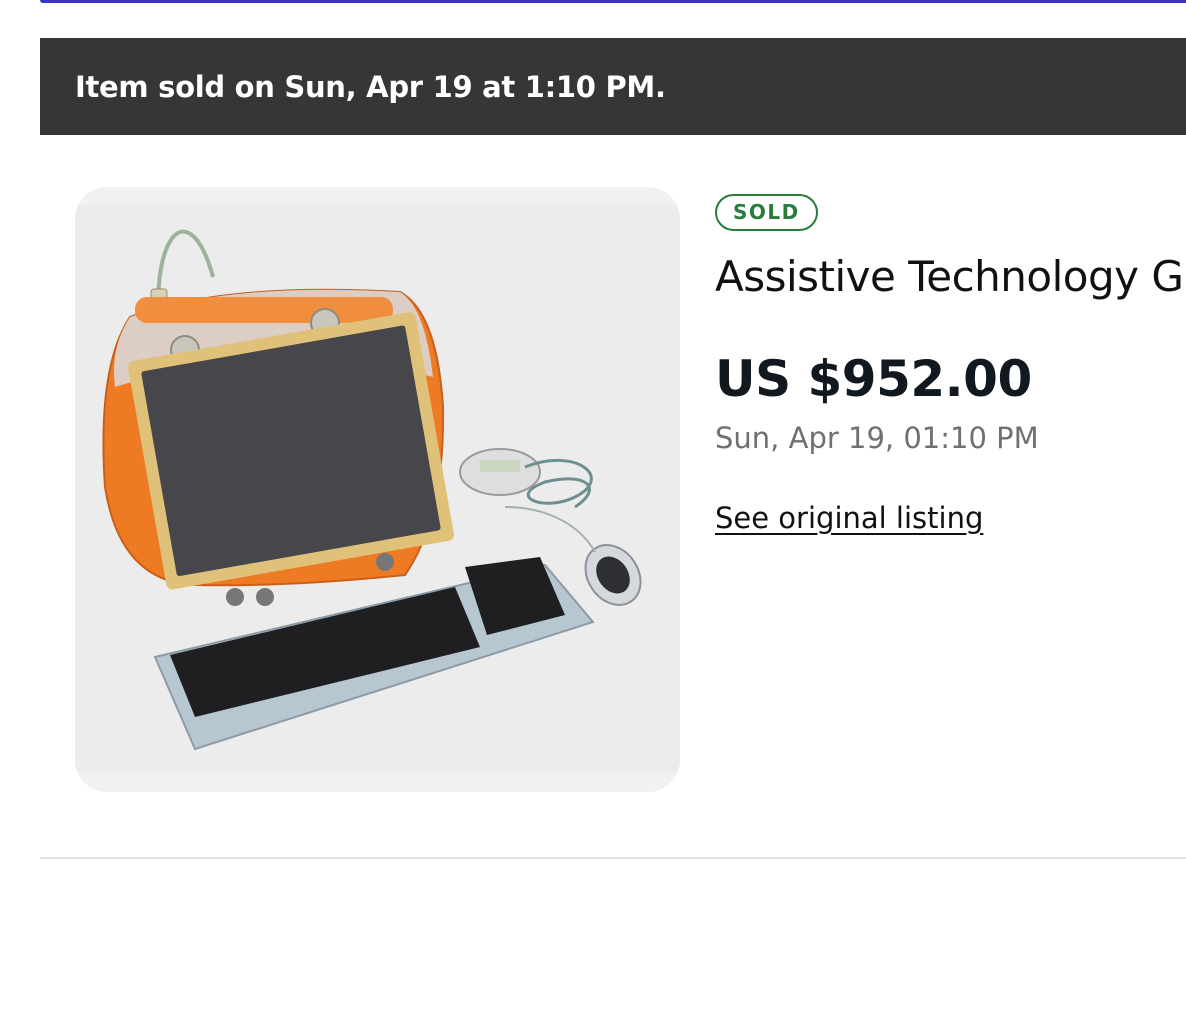 The image size is (1186, 1014). What do you see at coordinates (873, 379) in the screenshot?
I see `item-price: US $952.00` at bounding box center [873, 379].